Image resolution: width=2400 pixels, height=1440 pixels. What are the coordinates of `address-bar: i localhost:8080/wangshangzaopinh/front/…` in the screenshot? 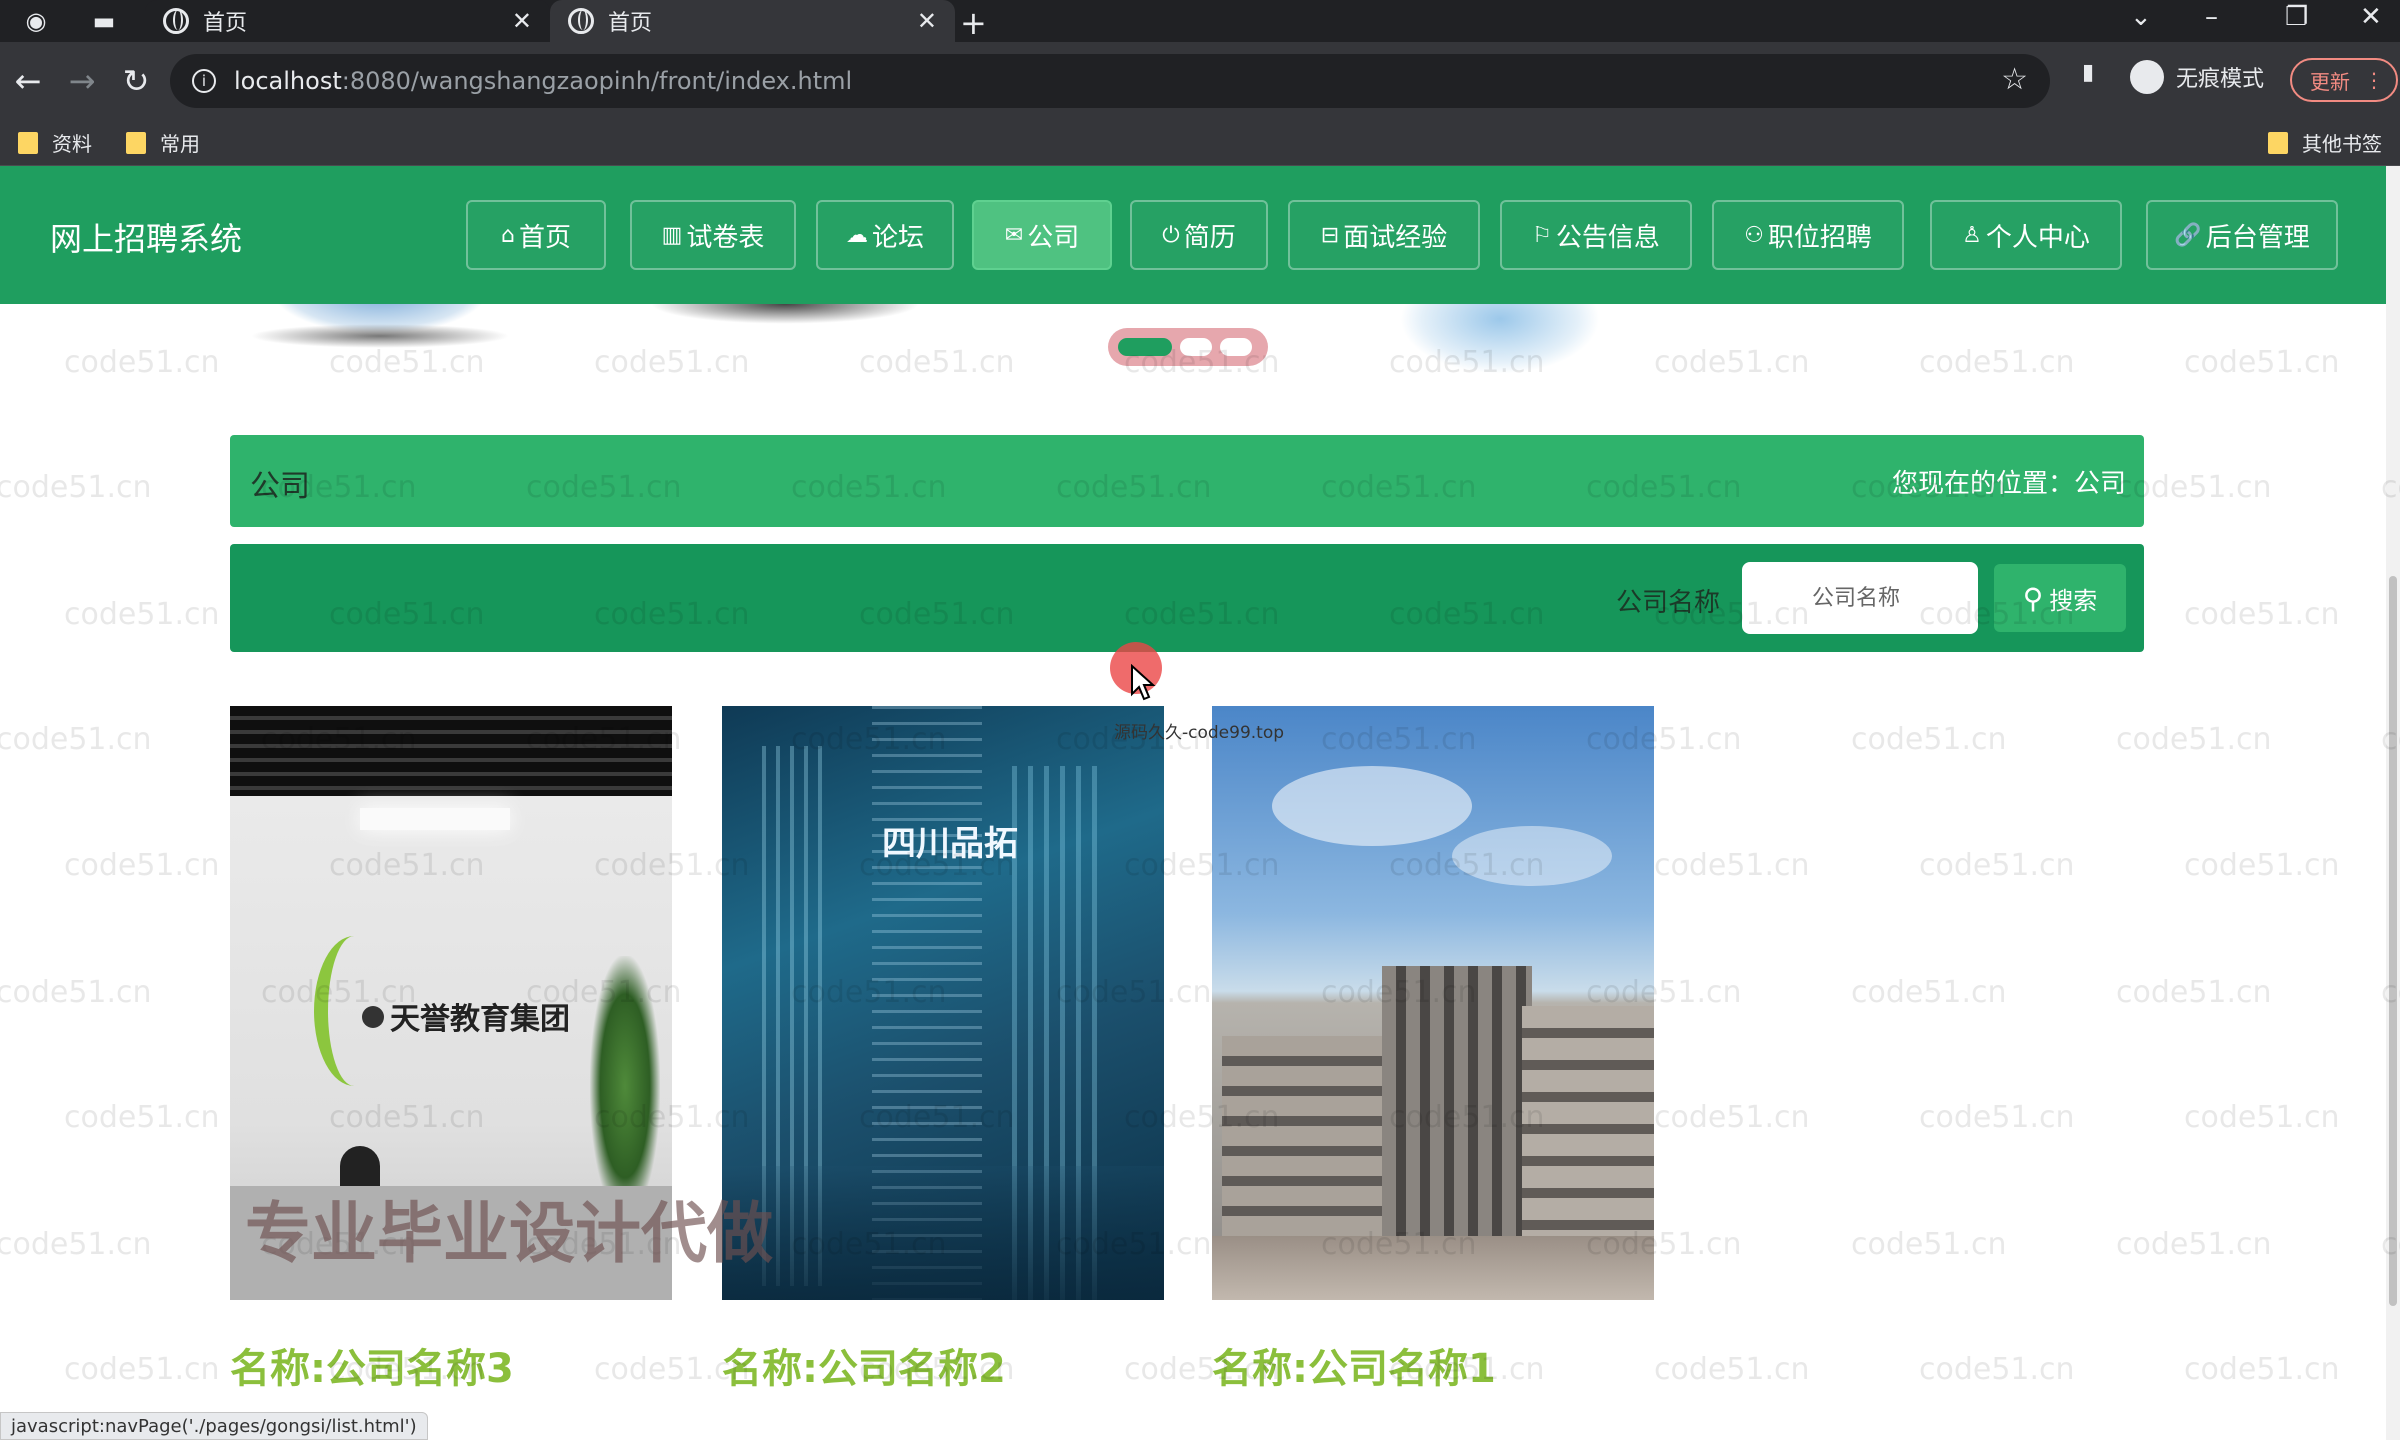 It's located at (1110, 81).